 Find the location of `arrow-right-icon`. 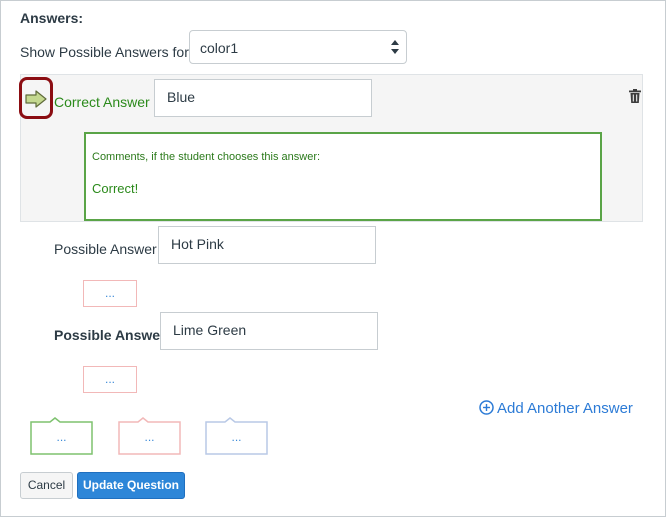

arrow-right-icon is located at coordinates (36, 99).